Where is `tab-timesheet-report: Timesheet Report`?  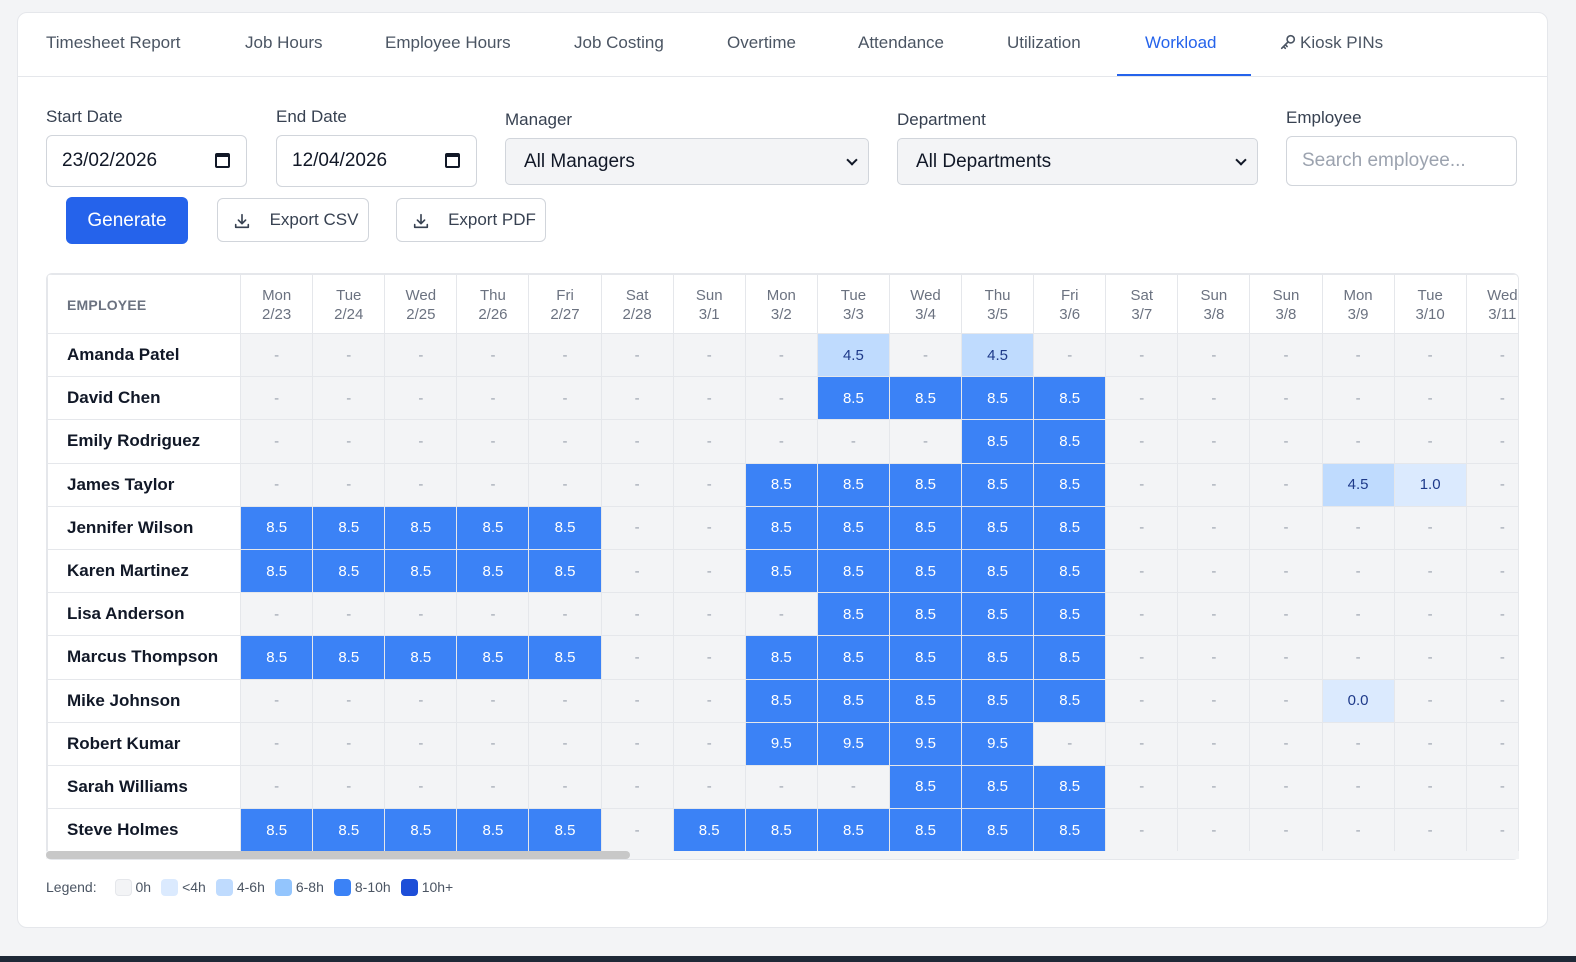 tab-timesheet-report: Timesheet Report is located at coordinates (113, 45).